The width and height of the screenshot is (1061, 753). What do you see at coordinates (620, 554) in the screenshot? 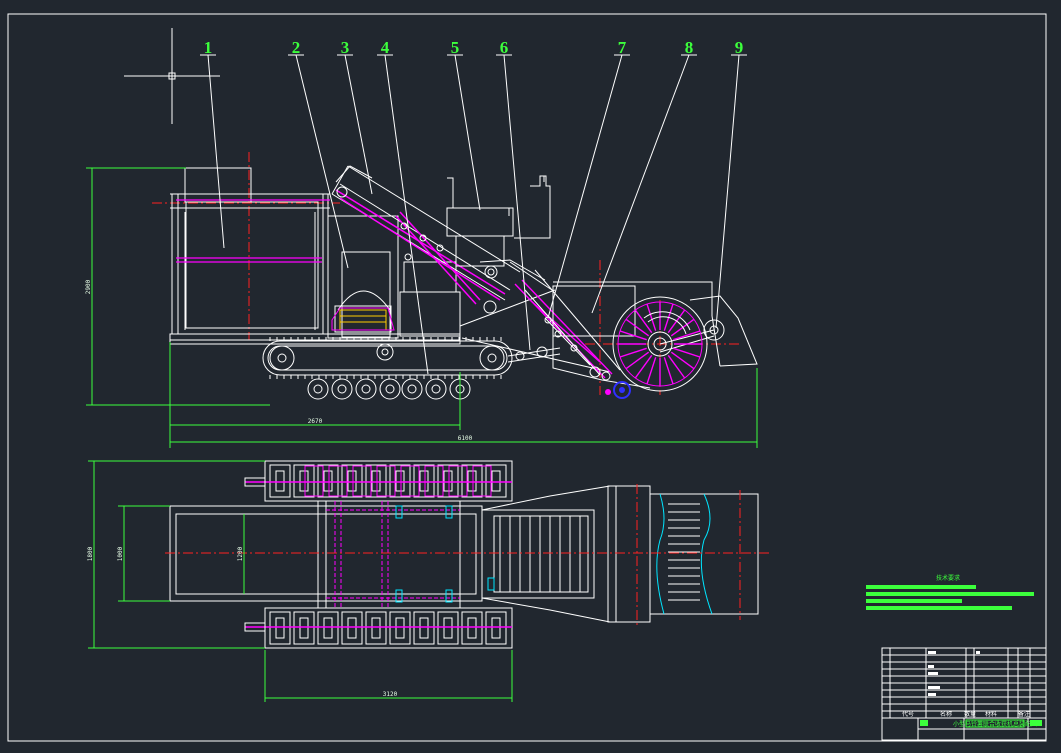
I see `plan-conveyor` at bounding box center [620, 554].